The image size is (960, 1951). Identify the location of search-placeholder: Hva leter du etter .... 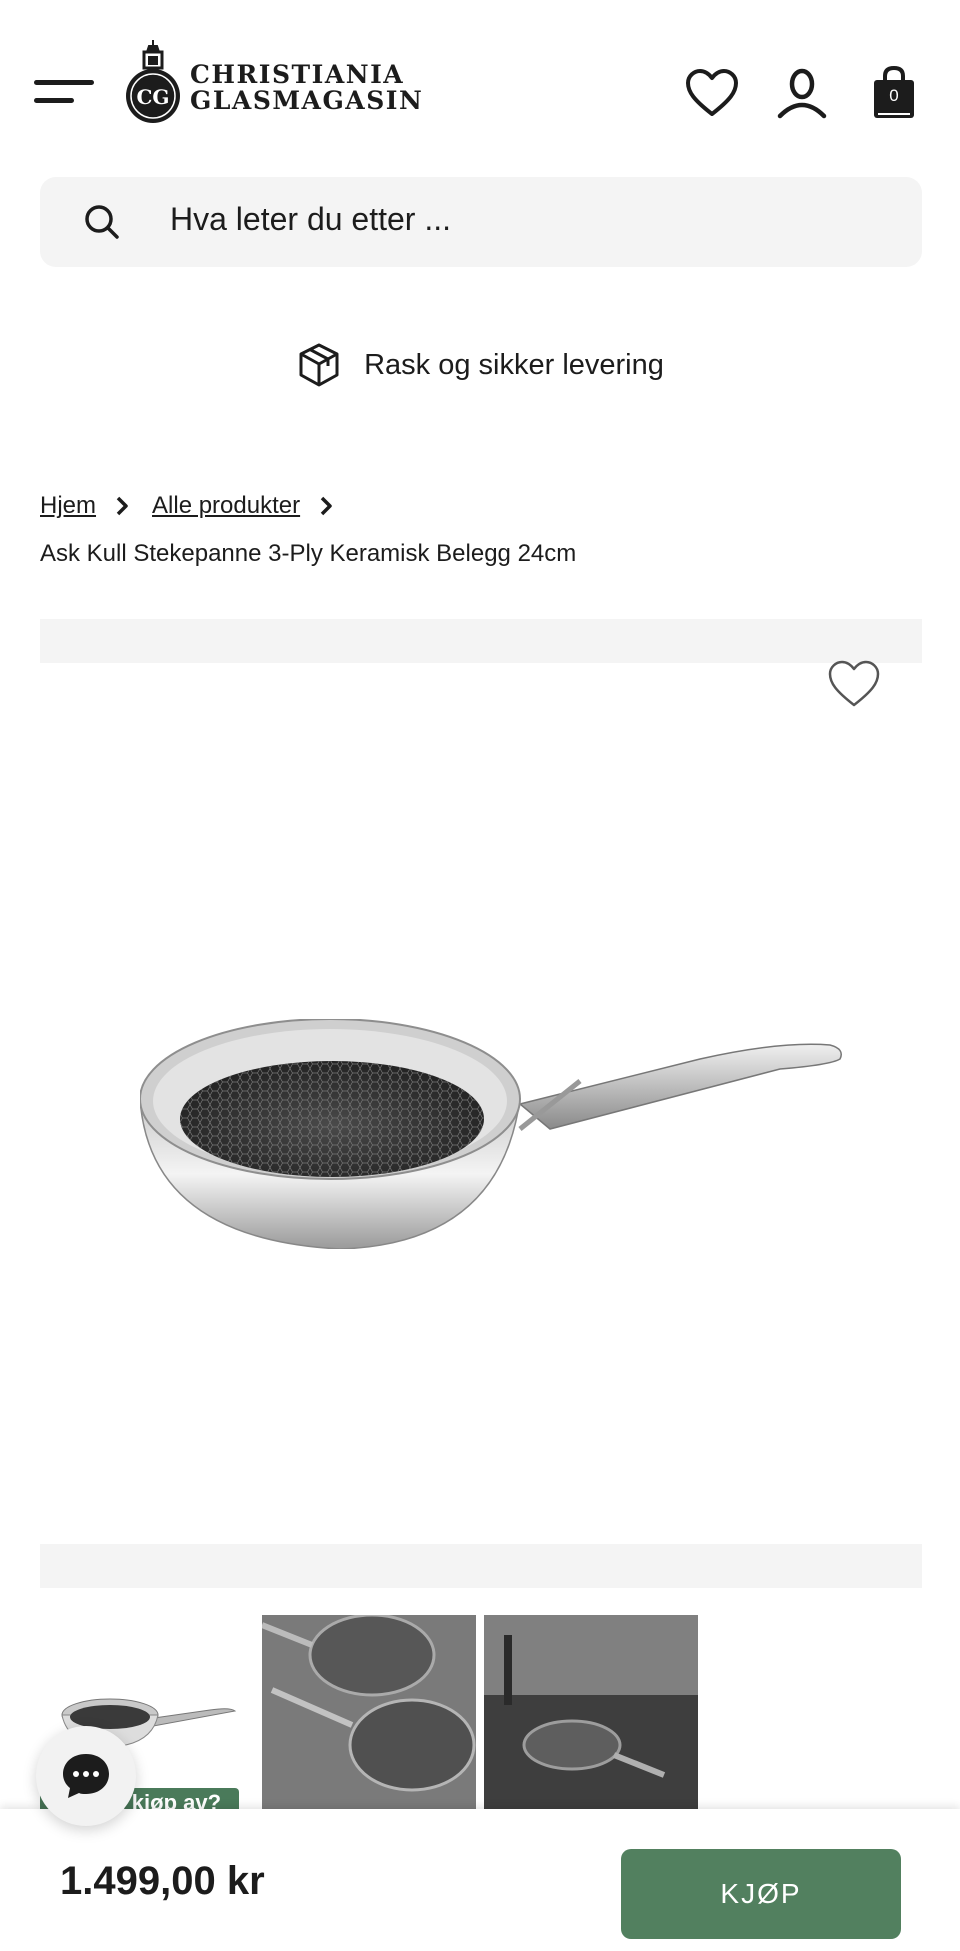
(311, 219).